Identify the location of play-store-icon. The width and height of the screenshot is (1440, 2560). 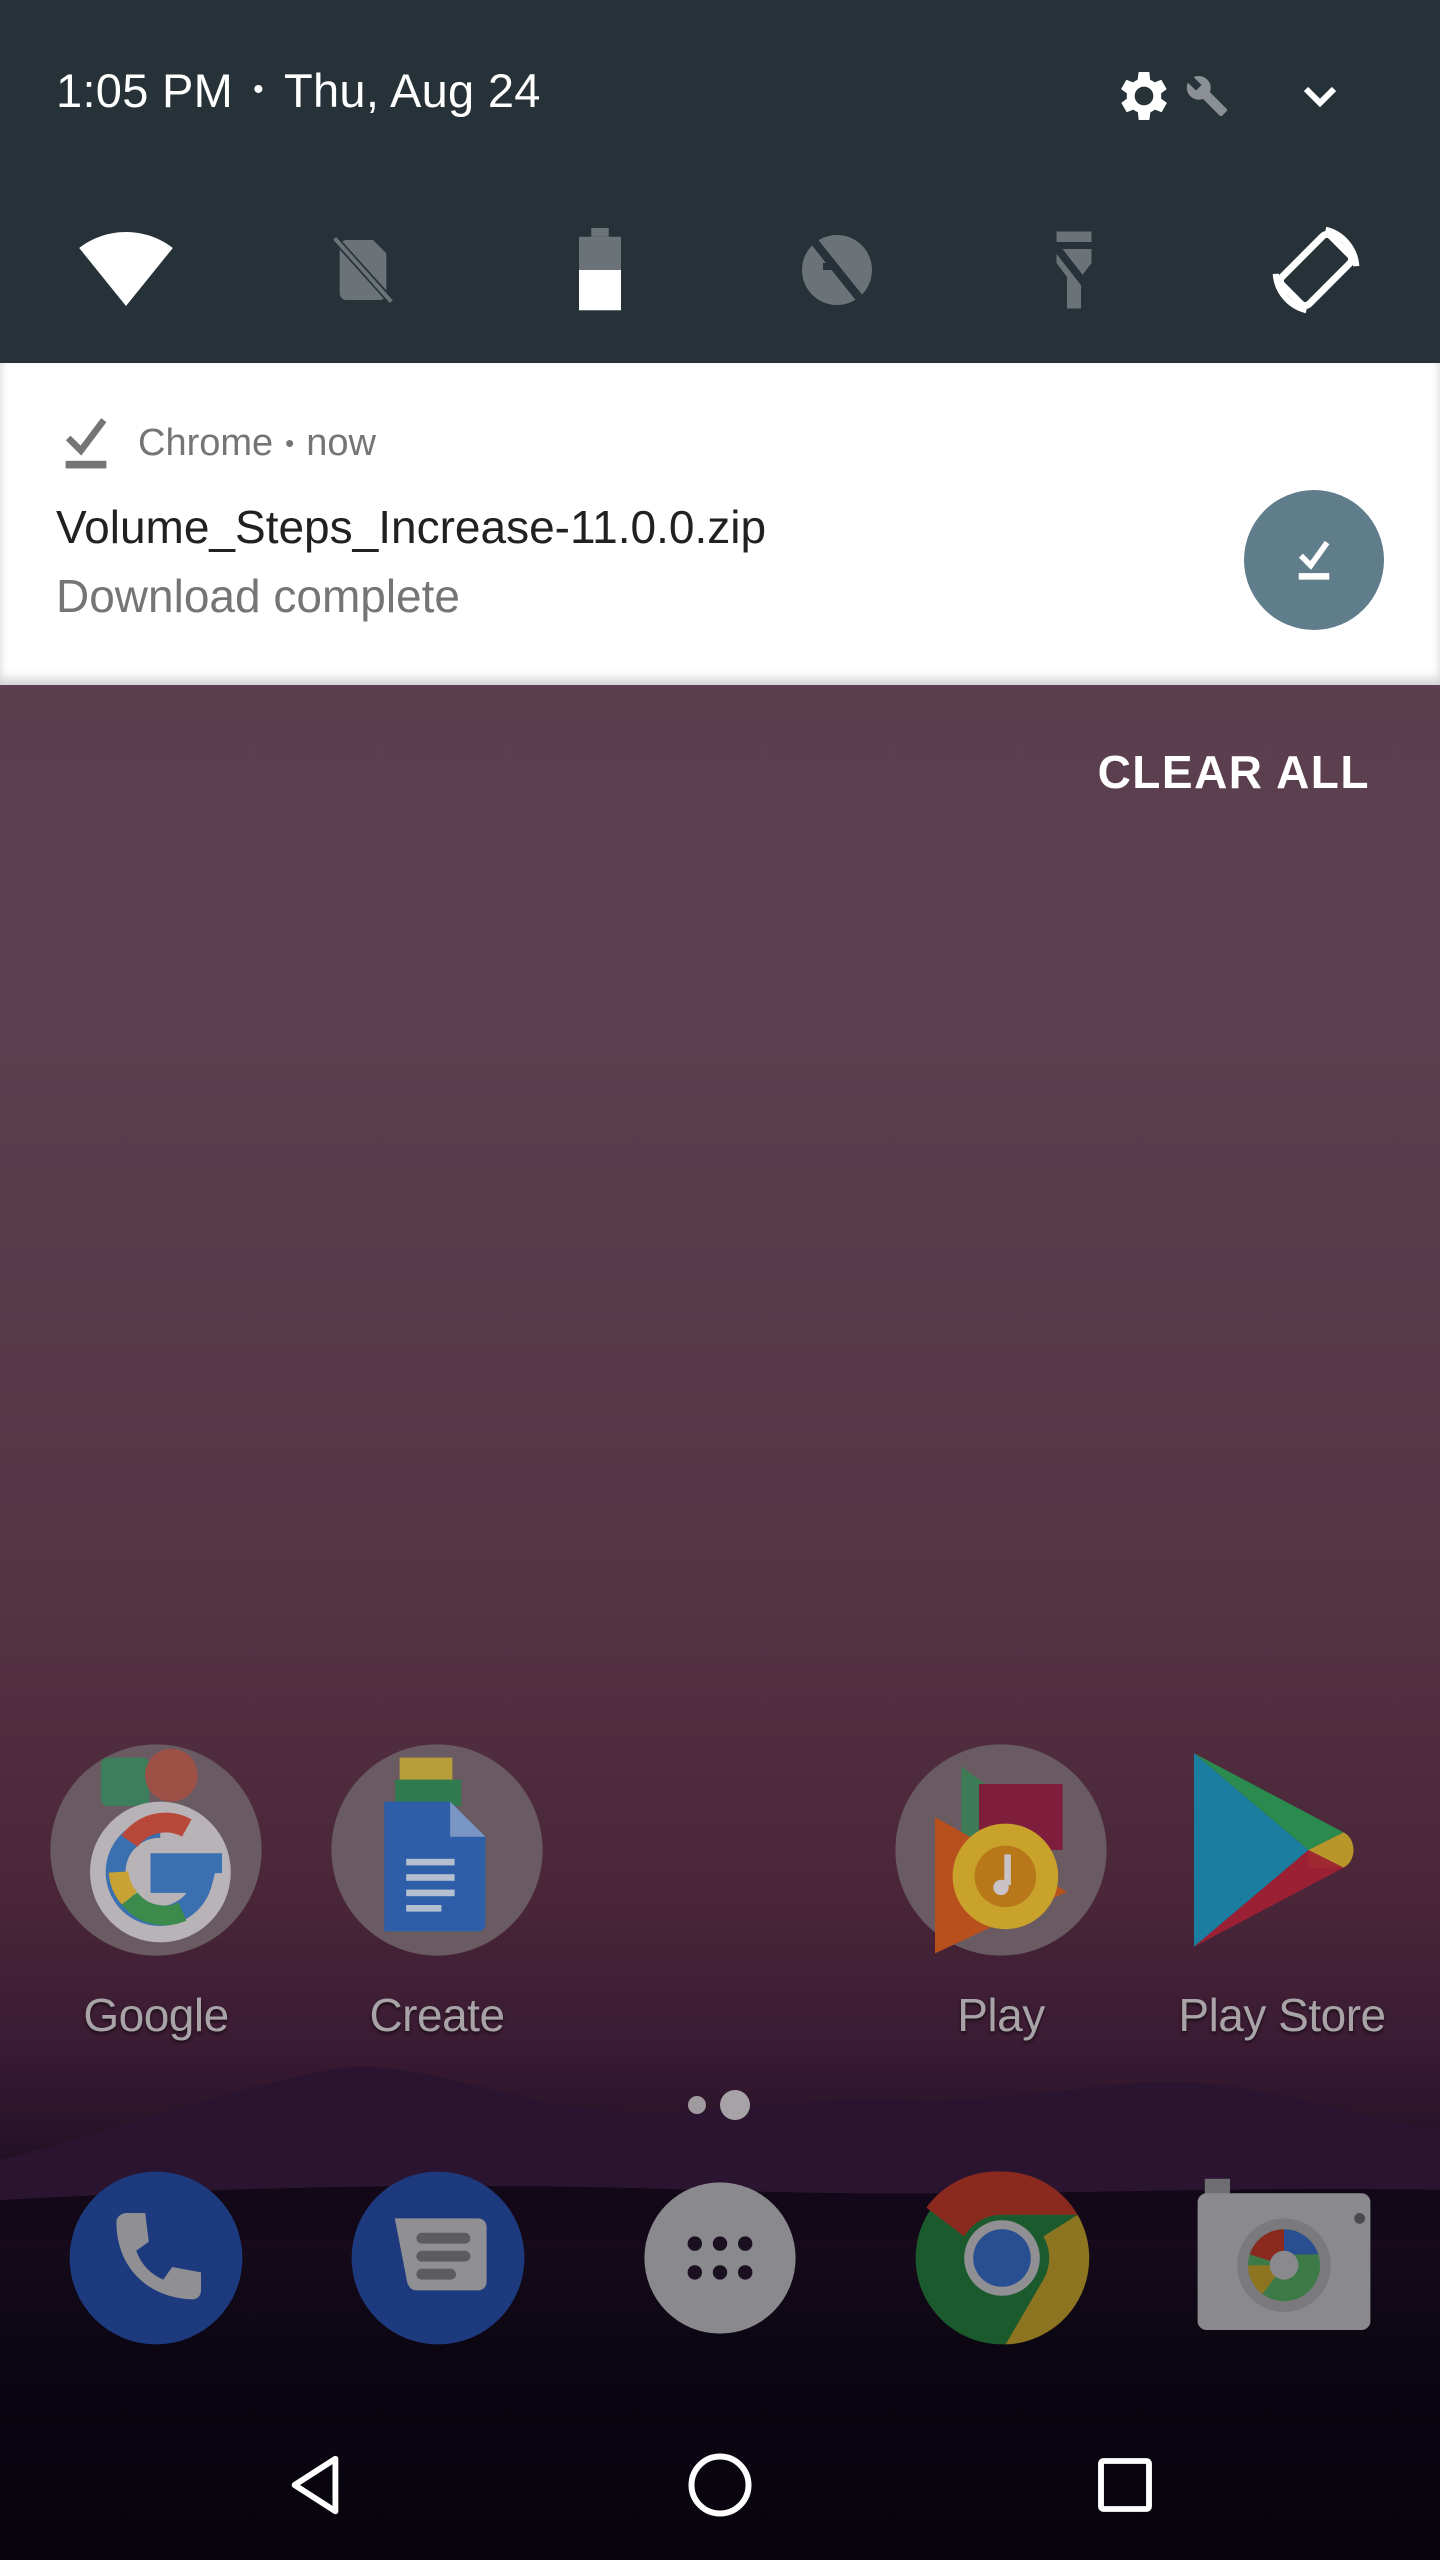
(1282, 1850).